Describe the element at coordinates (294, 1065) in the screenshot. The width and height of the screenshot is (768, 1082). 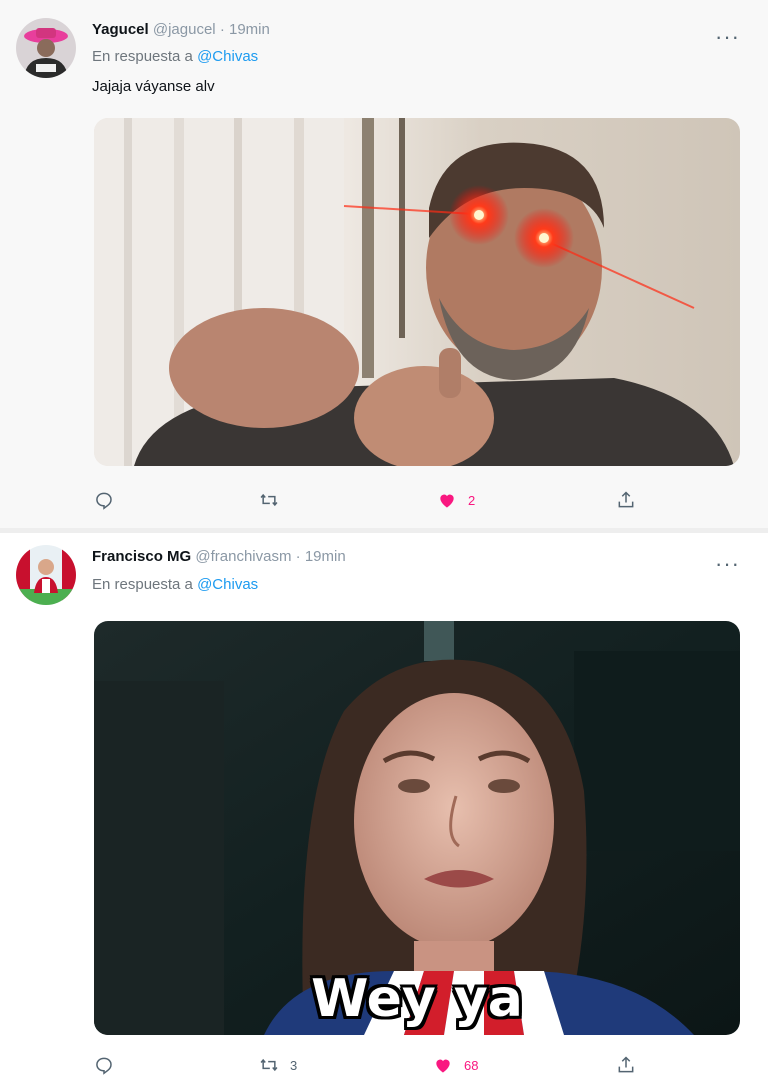
I see `retweet-count: 3` at that location.